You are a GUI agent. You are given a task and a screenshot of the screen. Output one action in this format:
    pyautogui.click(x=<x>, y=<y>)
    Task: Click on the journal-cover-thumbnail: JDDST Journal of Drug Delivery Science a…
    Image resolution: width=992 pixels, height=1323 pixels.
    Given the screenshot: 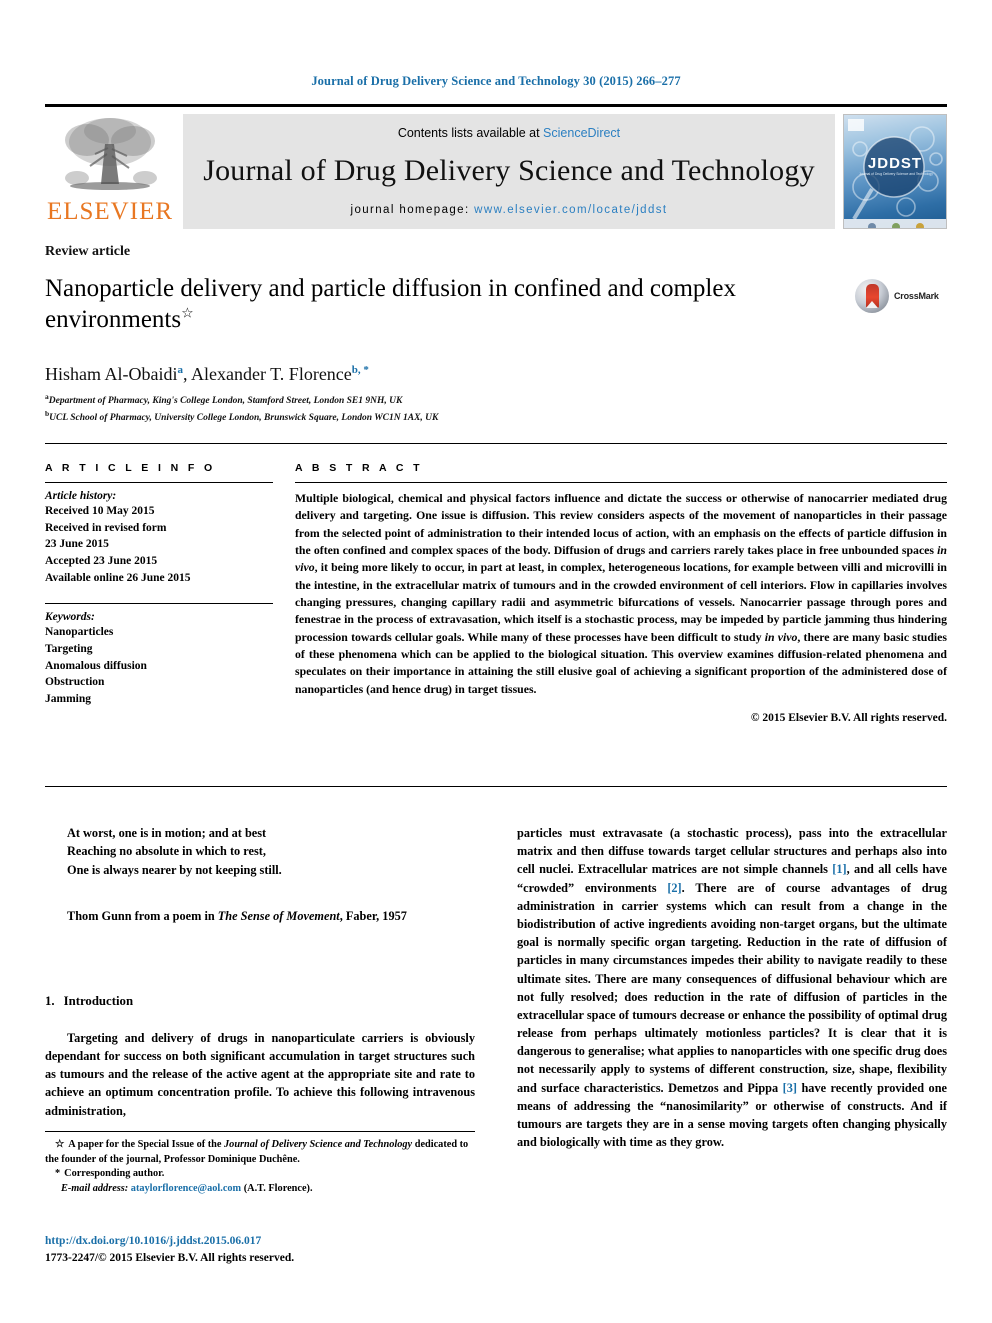 What is the action you would take?
    pyautogui.click(x=895, y=171)
    